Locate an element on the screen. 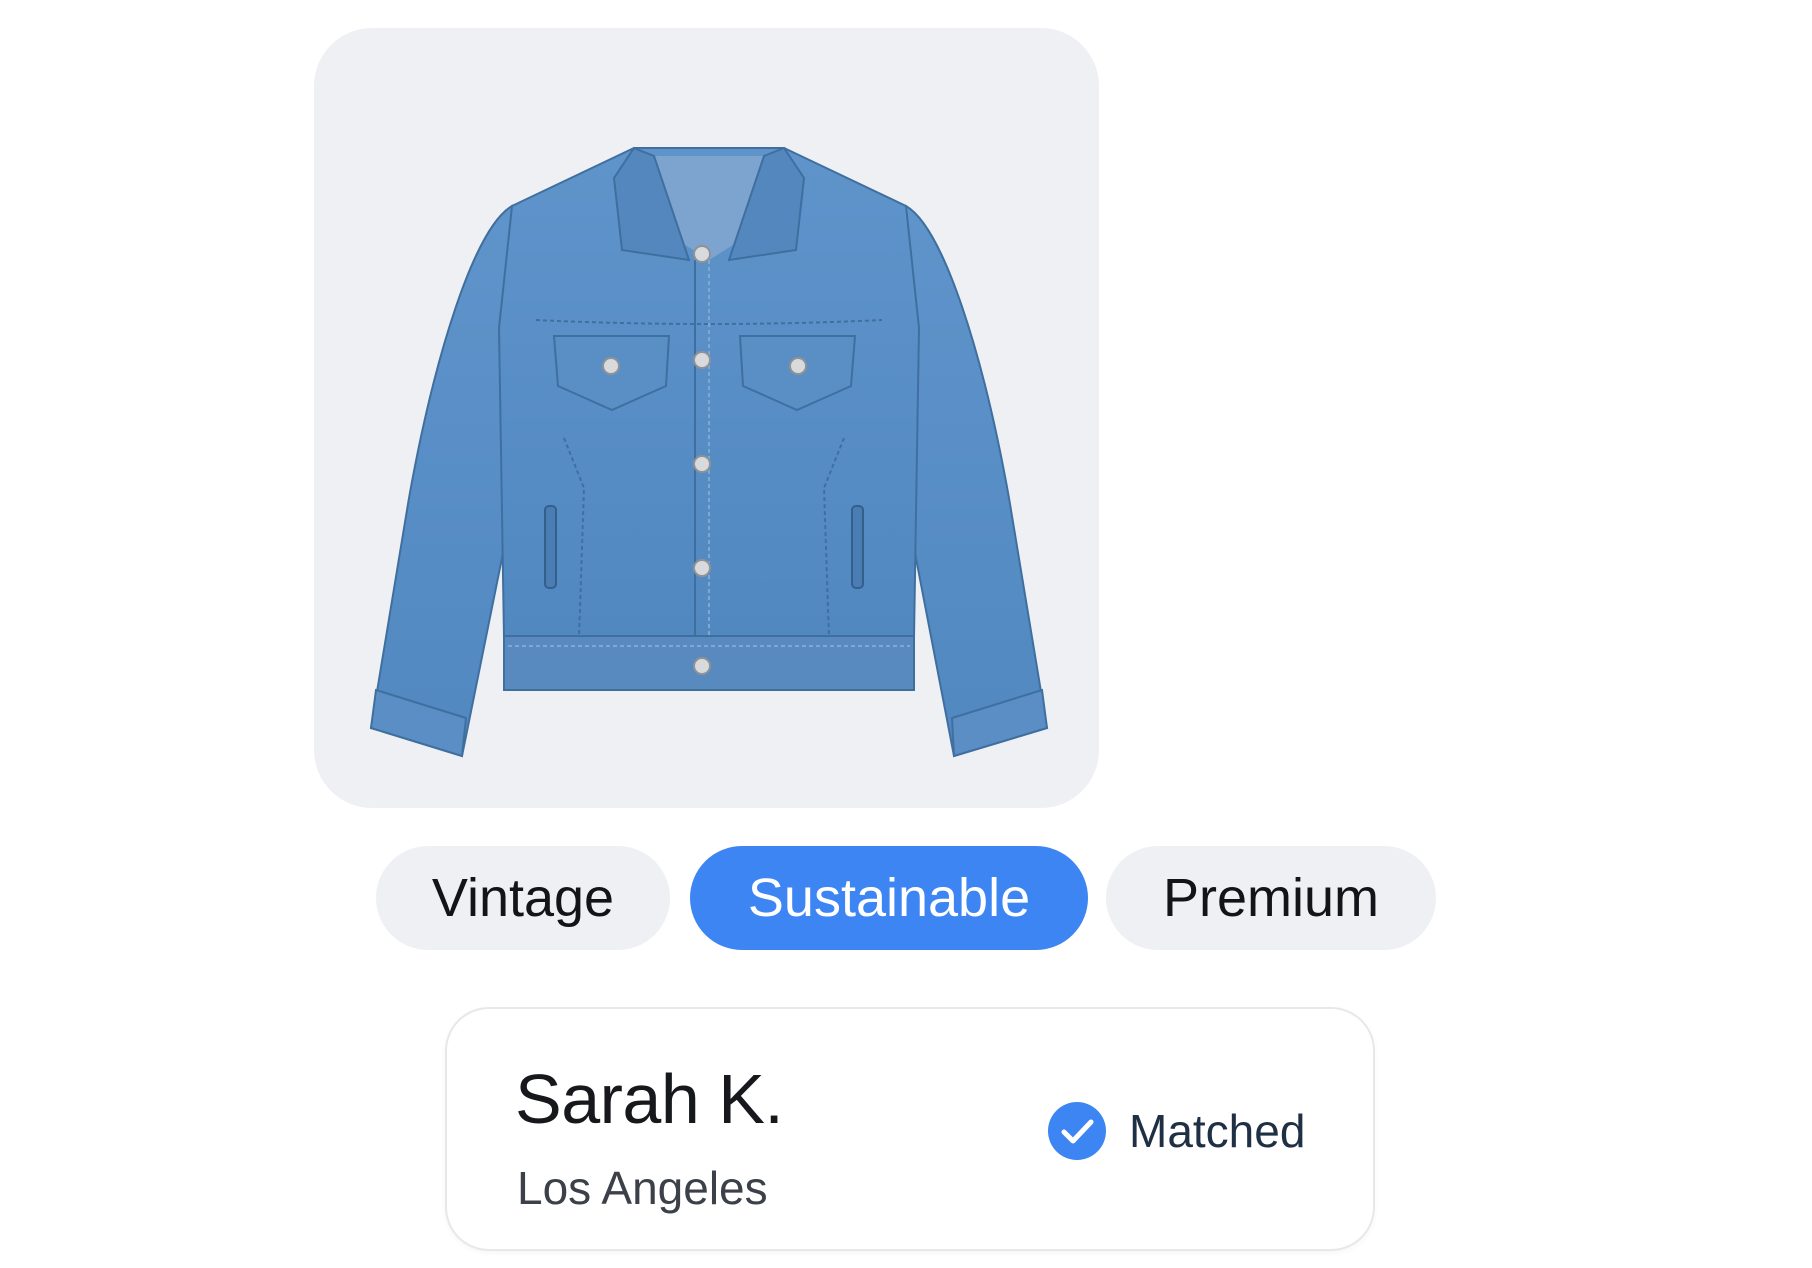 The image size is (1812, 1268). seller-card: Sarah K. Los Angeles Matched is located at coordinates (910, 1129).